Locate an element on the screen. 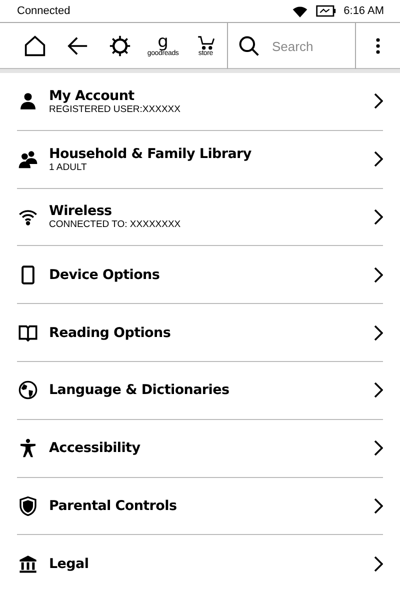  settings-item: Legal is located at coordinates (200, 564).